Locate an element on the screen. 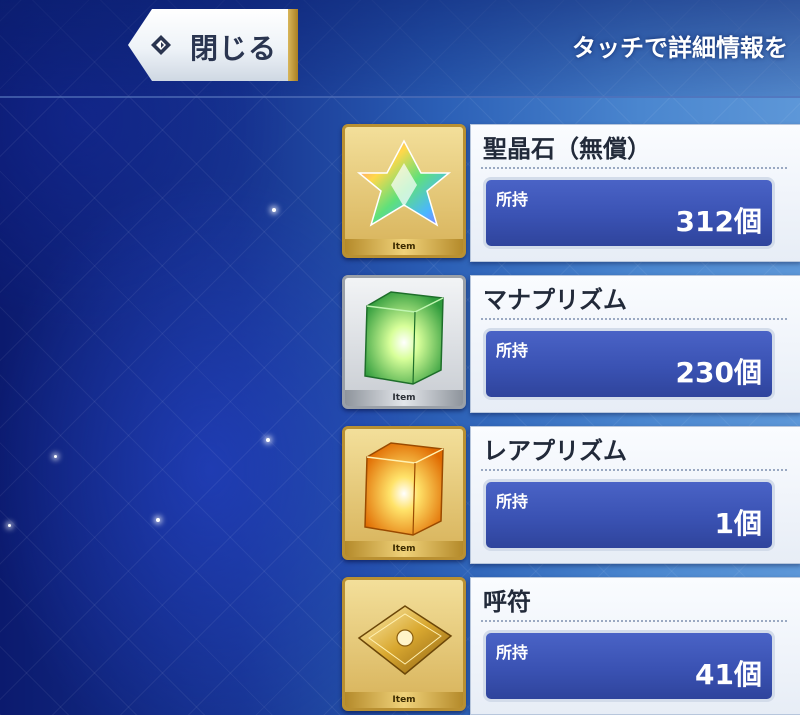 Image resolution: width=800 pixels, height=715 pixels. count-box: 所持 230個 is located at coordinates (629, 364).